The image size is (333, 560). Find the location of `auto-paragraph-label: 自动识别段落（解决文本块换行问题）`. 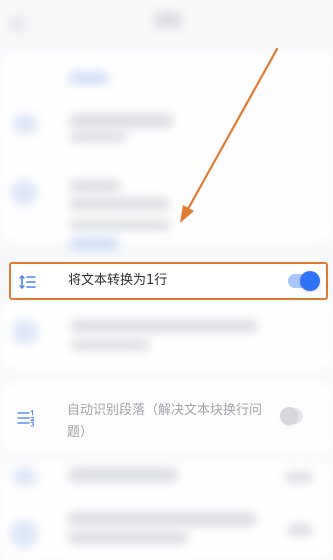

auto-paragraph-label: 自动识别段落（解决文本块换行问题） is located at coordinates (165, 421).